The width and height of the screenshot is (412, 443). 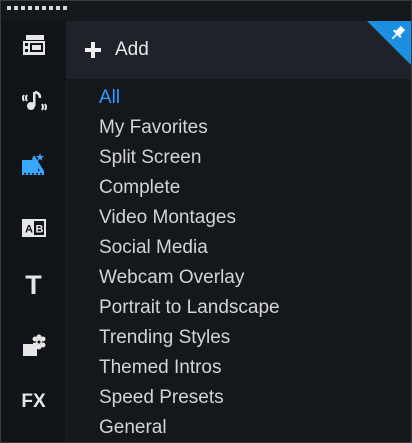 I want to click on category-item-webcam-overlay: Webcam Overlay, so click(x=239, y=278).